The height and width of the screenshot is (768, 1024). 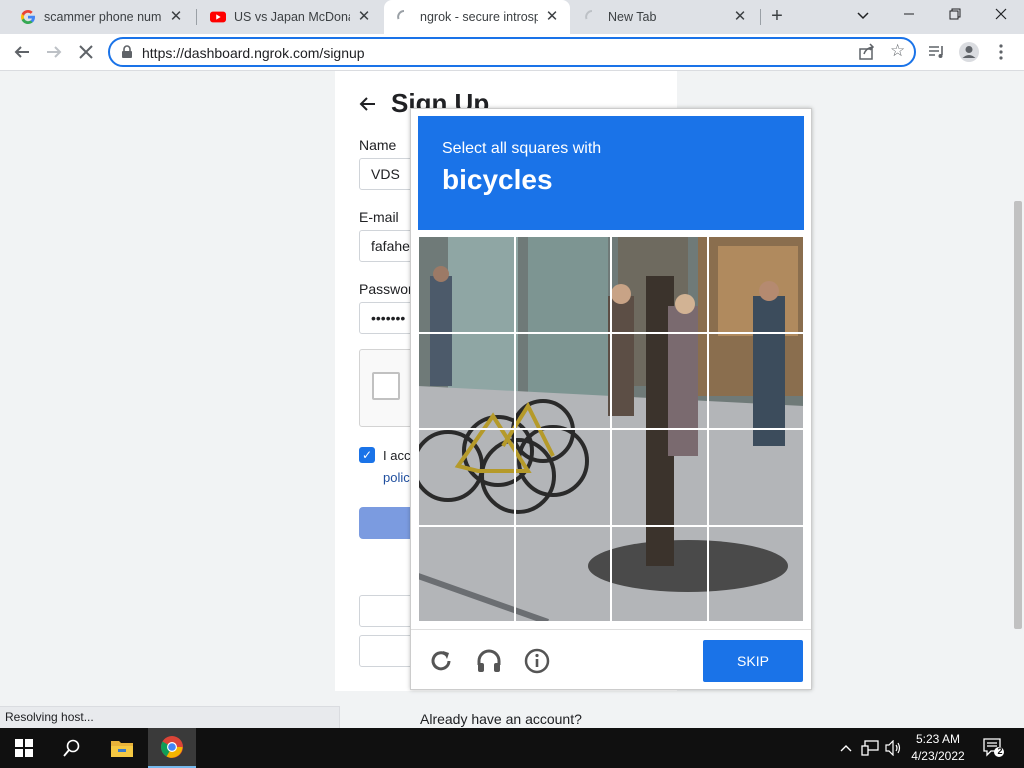 I want to click on skip-button: SKIP, so click(x=753, y=661).